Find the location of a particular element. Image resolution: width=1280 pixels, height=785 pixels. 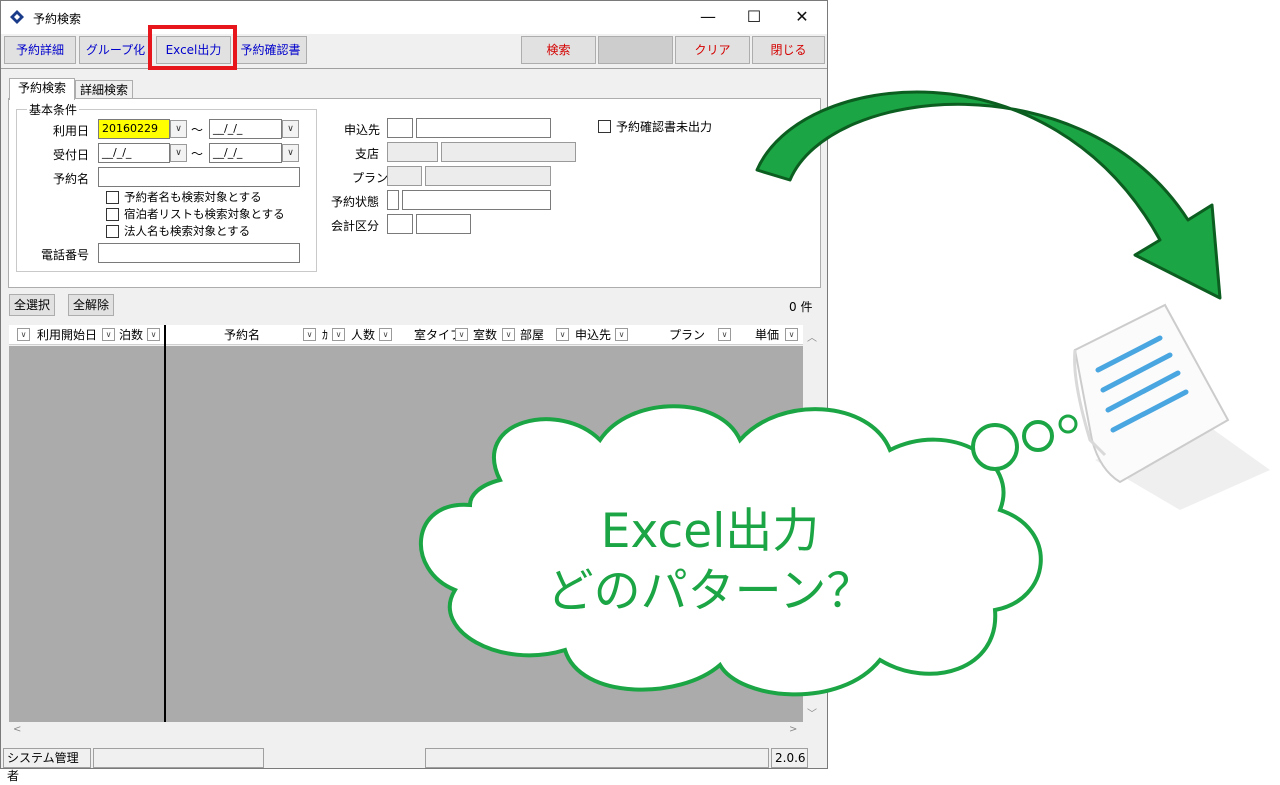

plan-label: プラン is located at coordinates (370, 178).